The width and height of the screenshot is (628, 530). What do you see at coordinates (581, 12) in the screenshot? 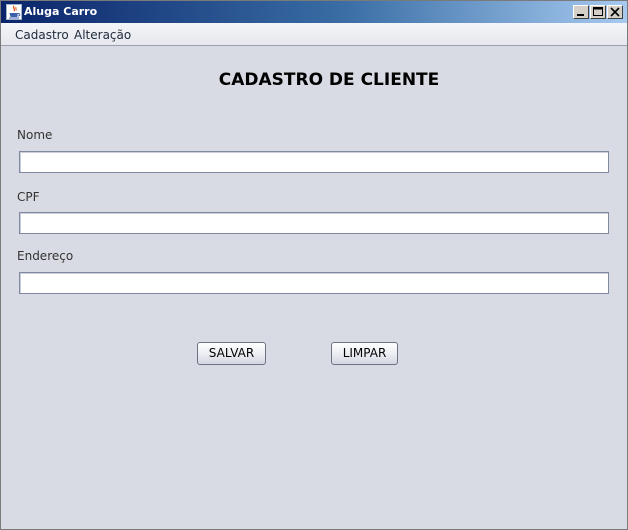
I see `minimize-button` at bounding box center [581, 12].